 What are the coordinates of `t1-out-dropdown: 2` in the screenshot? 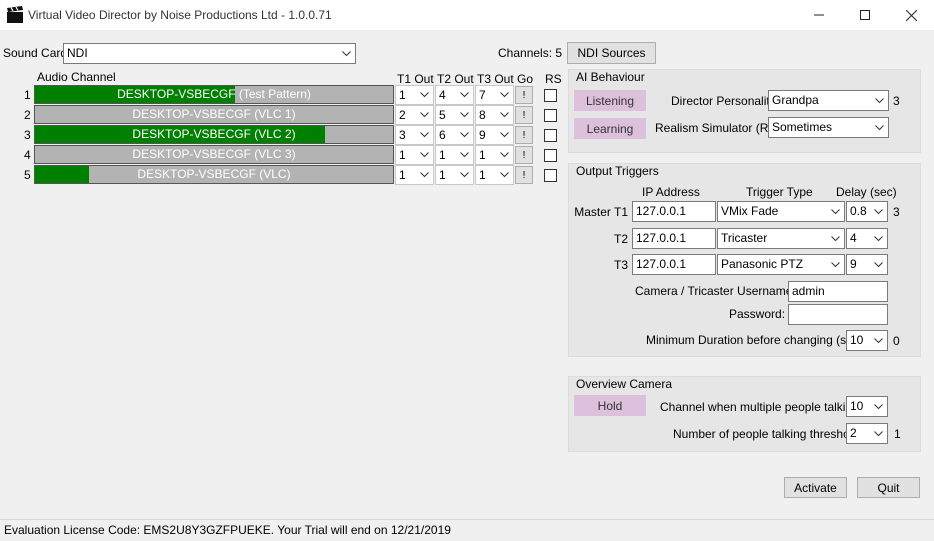 It's located at (414, 115).